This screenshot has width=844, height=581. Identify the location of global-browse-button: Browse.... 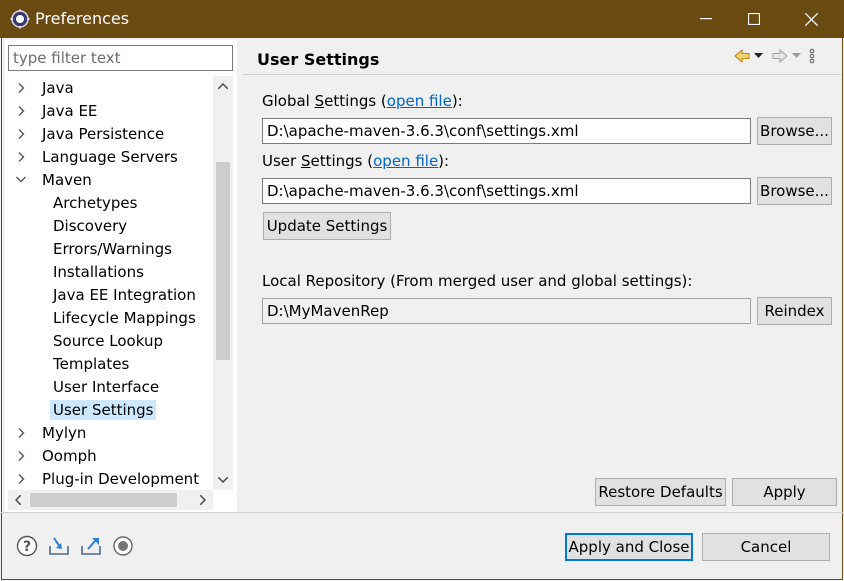
(794, 131).